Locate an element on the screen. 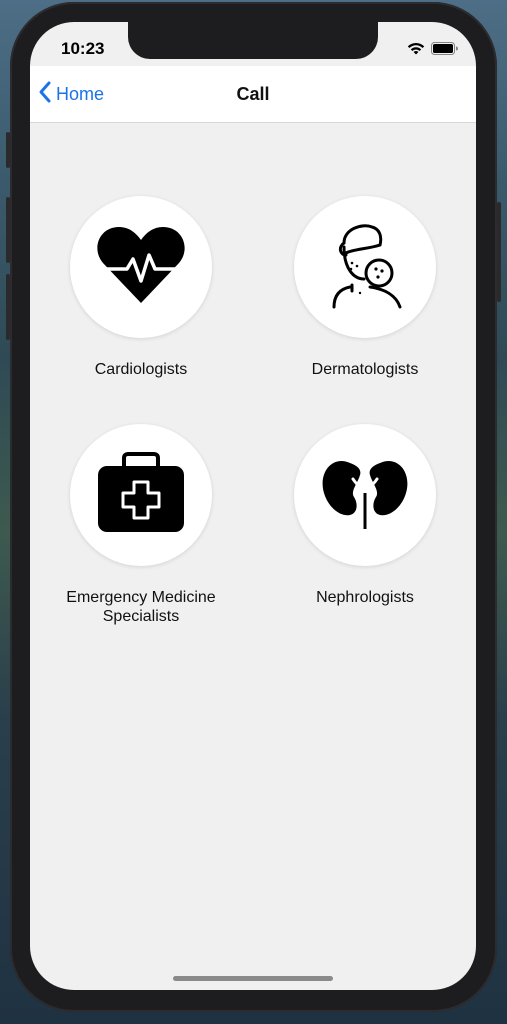 The height and width of the screenshot is (1024, 507). navigation-bar: Home Call is located at coordinates (253, 94).